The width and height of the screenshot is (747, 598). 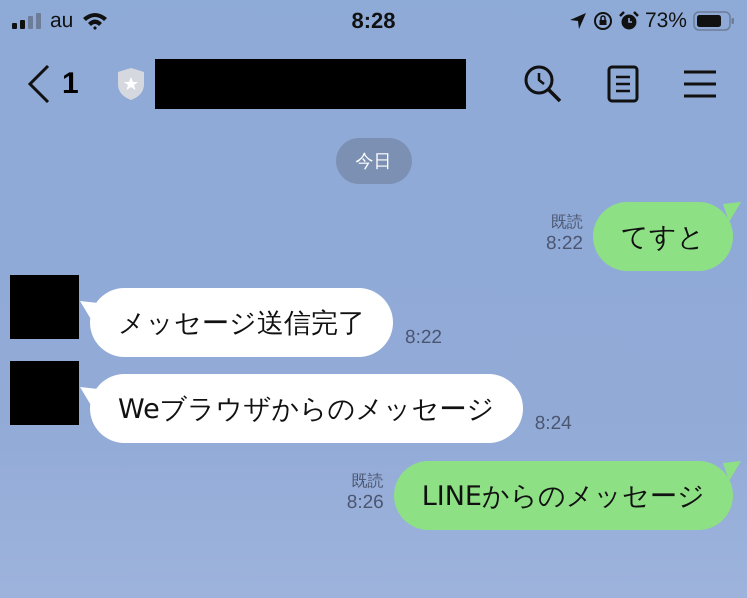 I want to click on notes-icon, so click(x=623, y=84).